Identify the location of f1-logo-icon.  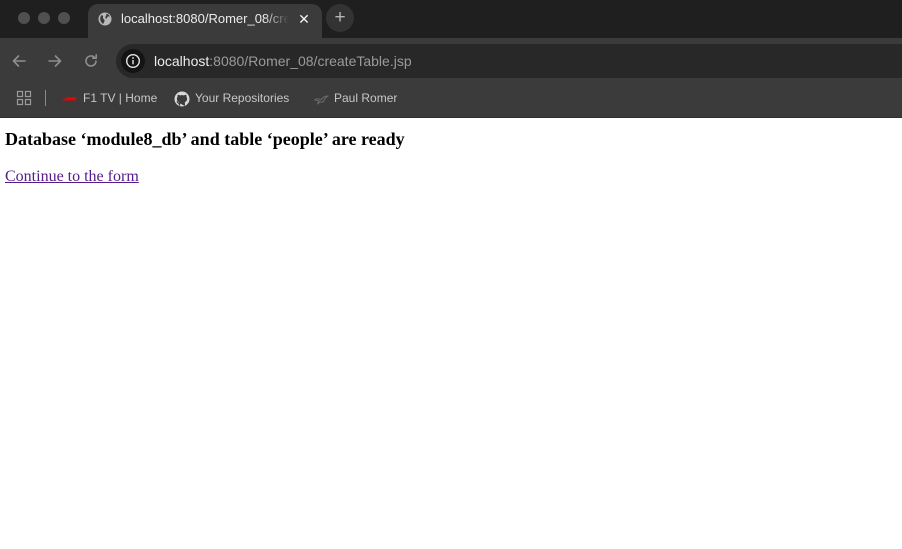
(70, 98).